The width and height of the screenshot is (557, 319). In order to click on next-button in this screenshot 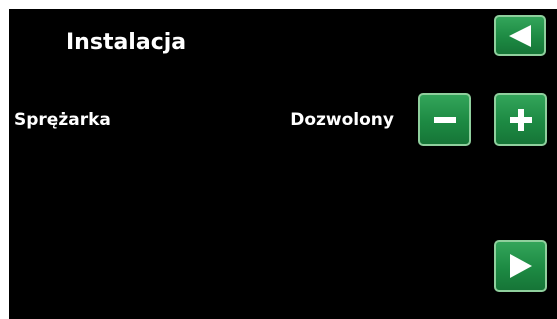, I will do `click(520, 266)`.